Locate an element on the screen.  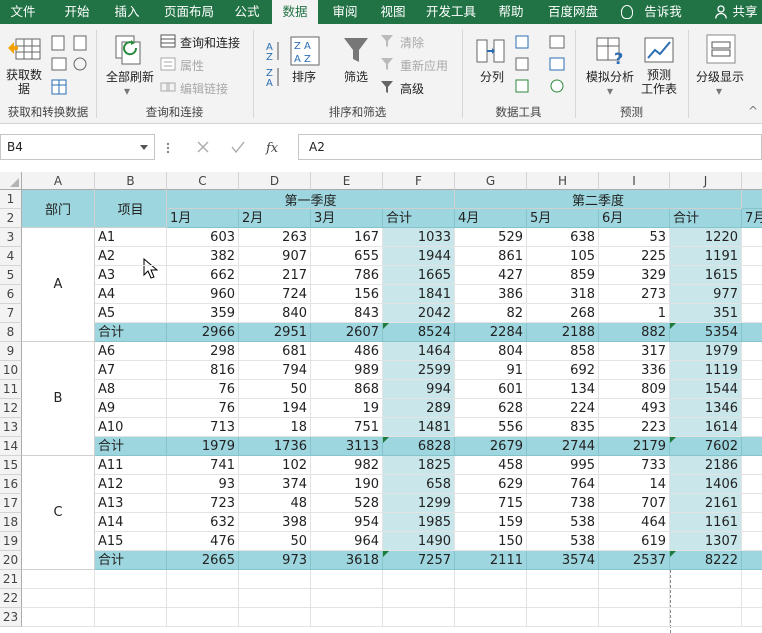
quarter-total-cell: 1979 is located at coordinates (706, 351).